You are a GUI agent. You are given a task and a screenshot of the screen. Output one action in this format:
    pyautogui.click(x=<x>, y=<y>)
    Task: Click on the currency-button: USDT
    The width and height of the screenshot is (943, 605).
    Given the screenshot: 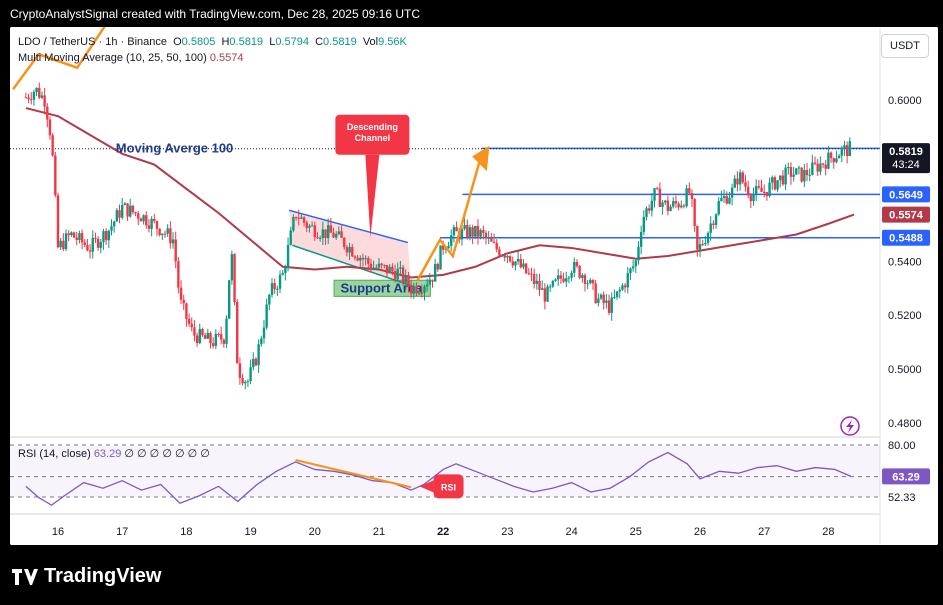 What is the action you would take?
    pyautogui.click(x=905, y=46)
    